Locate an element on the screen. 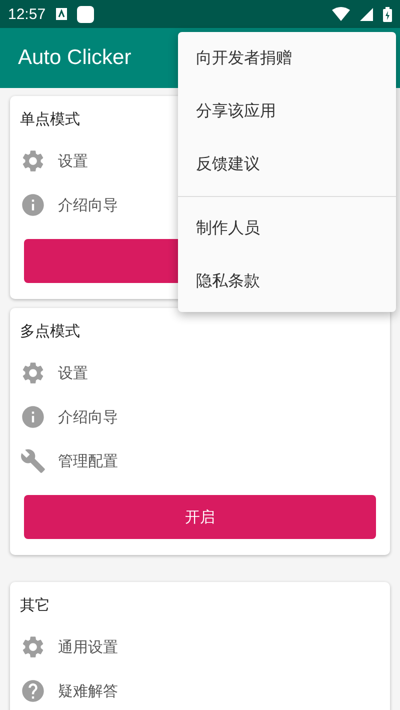 Image resolution: width=400 pixels, height=710 pixels. signal-icon is located at coordinates (366, 14).